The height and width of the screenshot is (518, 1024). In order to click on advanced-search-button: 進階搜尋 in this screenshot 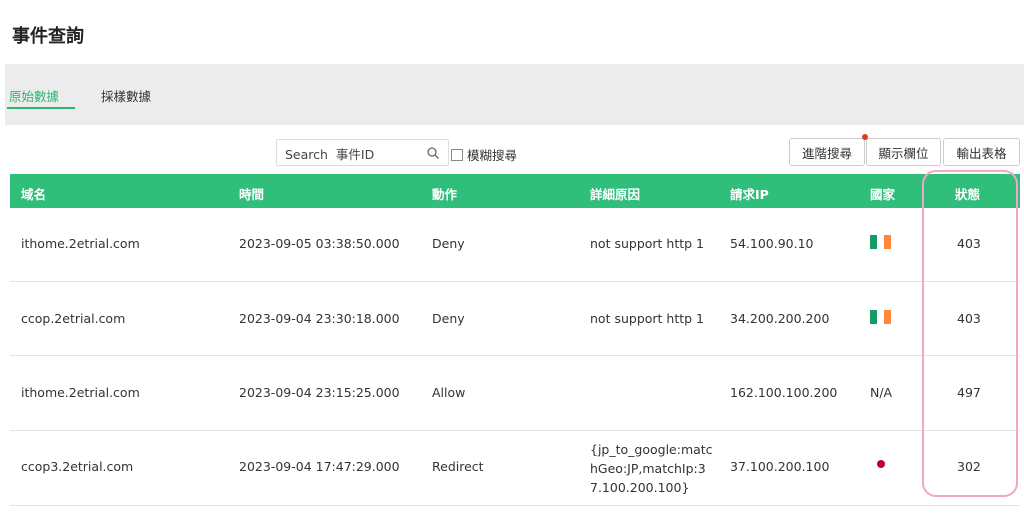, I will do `click(827, 152)`.